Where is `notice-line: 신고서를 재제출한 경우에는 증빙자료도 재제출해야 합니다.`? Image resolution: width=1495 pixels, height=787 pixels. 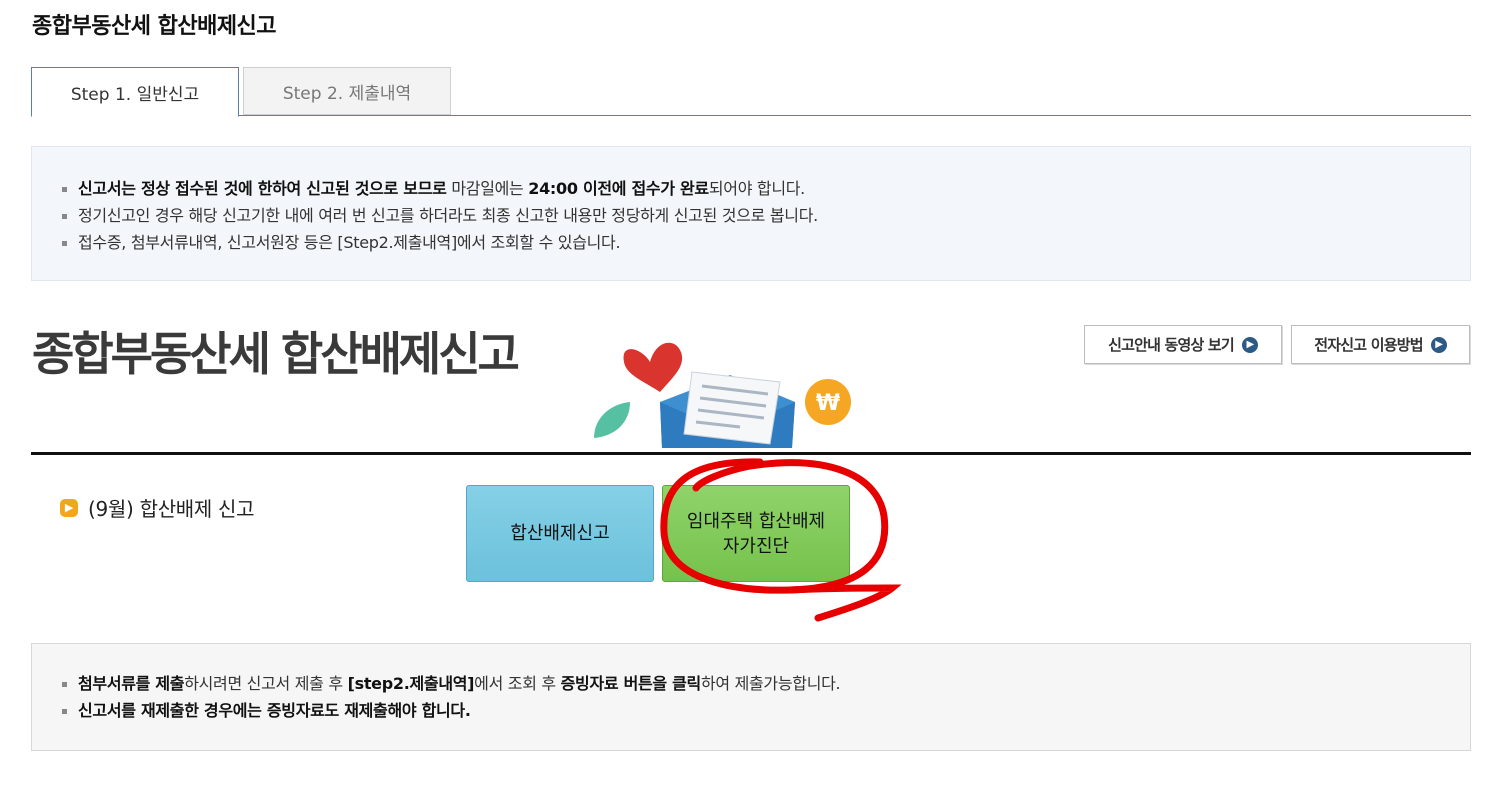
notice-line: 신고서를 재제출한 경우에는 증빙자료도 재제출해야 합니다. is located at coordinates (766, 710).